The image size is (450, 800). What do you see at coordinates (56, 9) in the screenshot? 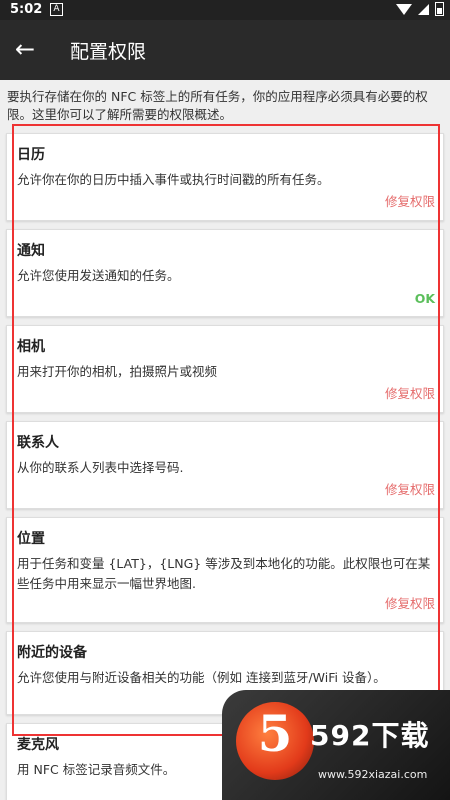
I see `notification-icon: A` at bounding box center [56, 9].